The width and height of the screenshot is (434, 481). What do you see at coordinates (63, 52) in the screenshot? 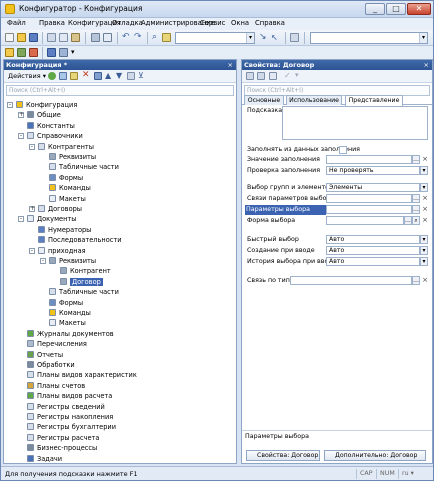
I see `assistant-icon` at bounding box center [63, 52].